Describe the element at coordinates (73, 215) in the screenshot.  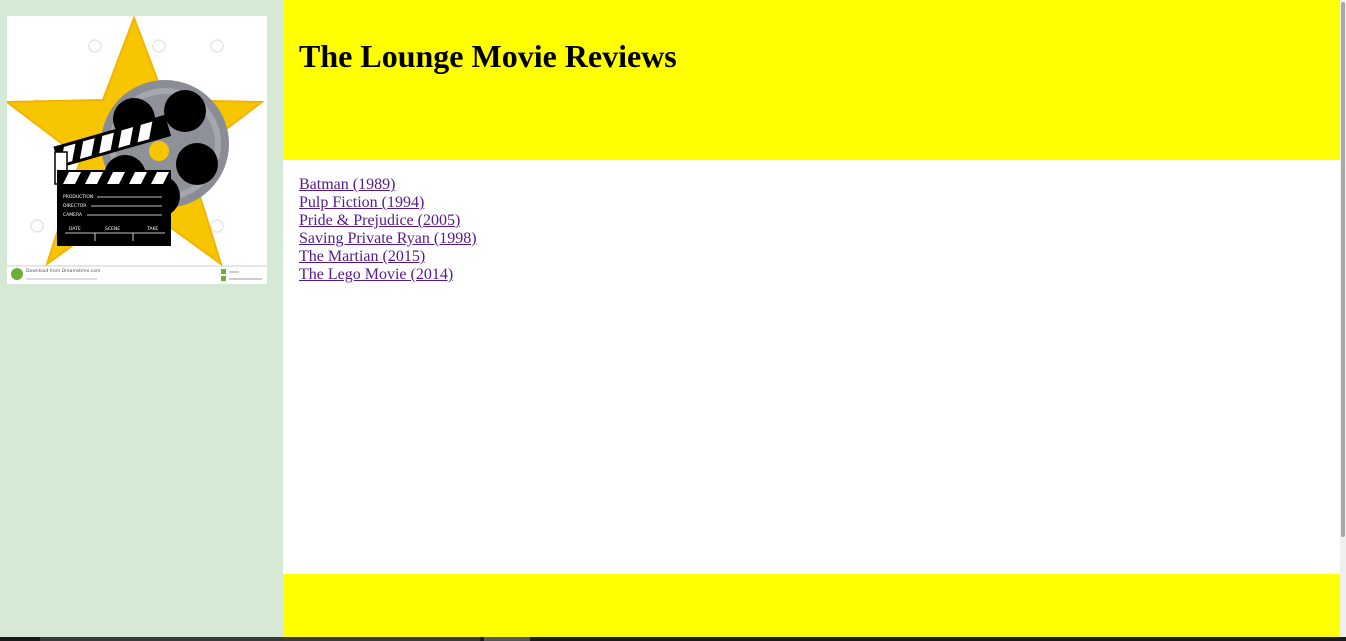
I see `slate-camera-label: CAMERA` at that location.